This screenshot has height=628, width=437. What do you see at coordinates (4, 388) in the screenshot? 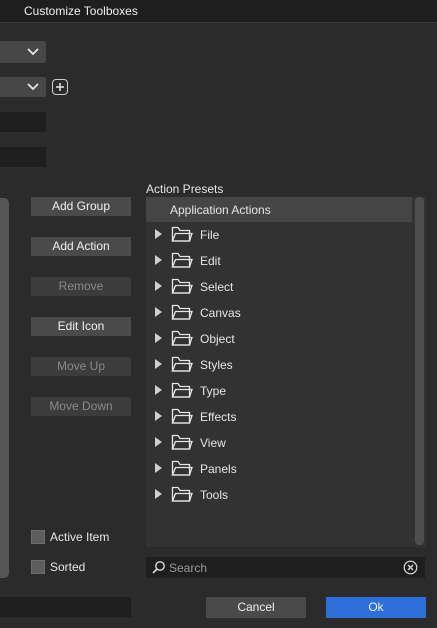
I see `toolbox-list-scrollbar` at bounding box center [4, 388].